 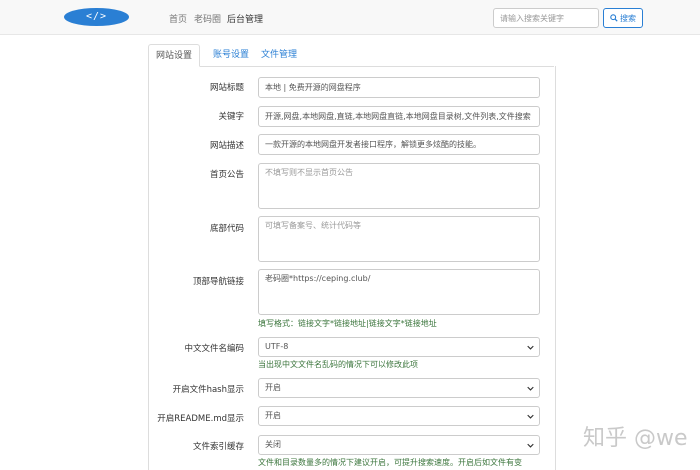 I want to click on hash-display-label: 开启文件hash显示, so click(x=208, y=390).